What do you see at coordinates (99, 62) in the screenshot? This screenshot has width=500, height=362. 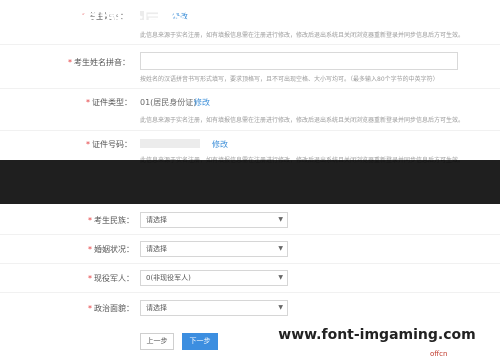 I see `field-label: * 考生姓名拼音：` at bounding box center [99, 62].